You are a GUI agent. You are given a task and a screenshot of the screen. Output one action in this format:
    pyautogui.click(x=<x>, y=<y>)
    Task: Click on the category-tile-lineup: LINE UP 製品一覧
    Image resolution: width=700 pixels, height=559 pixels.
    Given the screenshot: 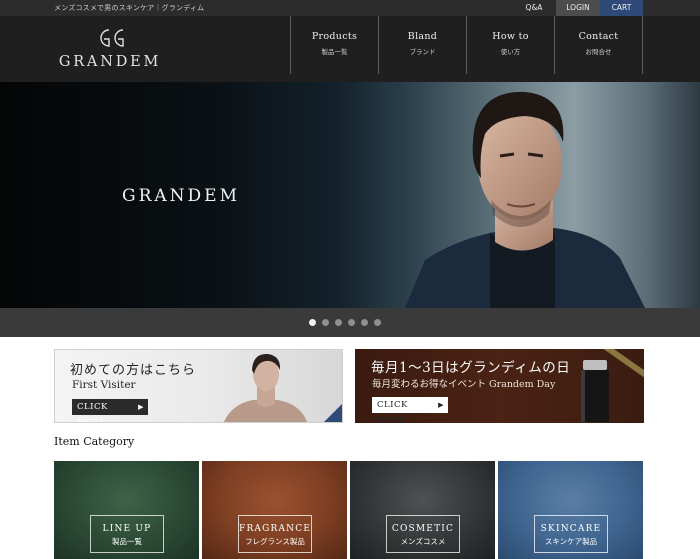 What is the action you would take?
    pyautogui.click(x=126, y=510)
    